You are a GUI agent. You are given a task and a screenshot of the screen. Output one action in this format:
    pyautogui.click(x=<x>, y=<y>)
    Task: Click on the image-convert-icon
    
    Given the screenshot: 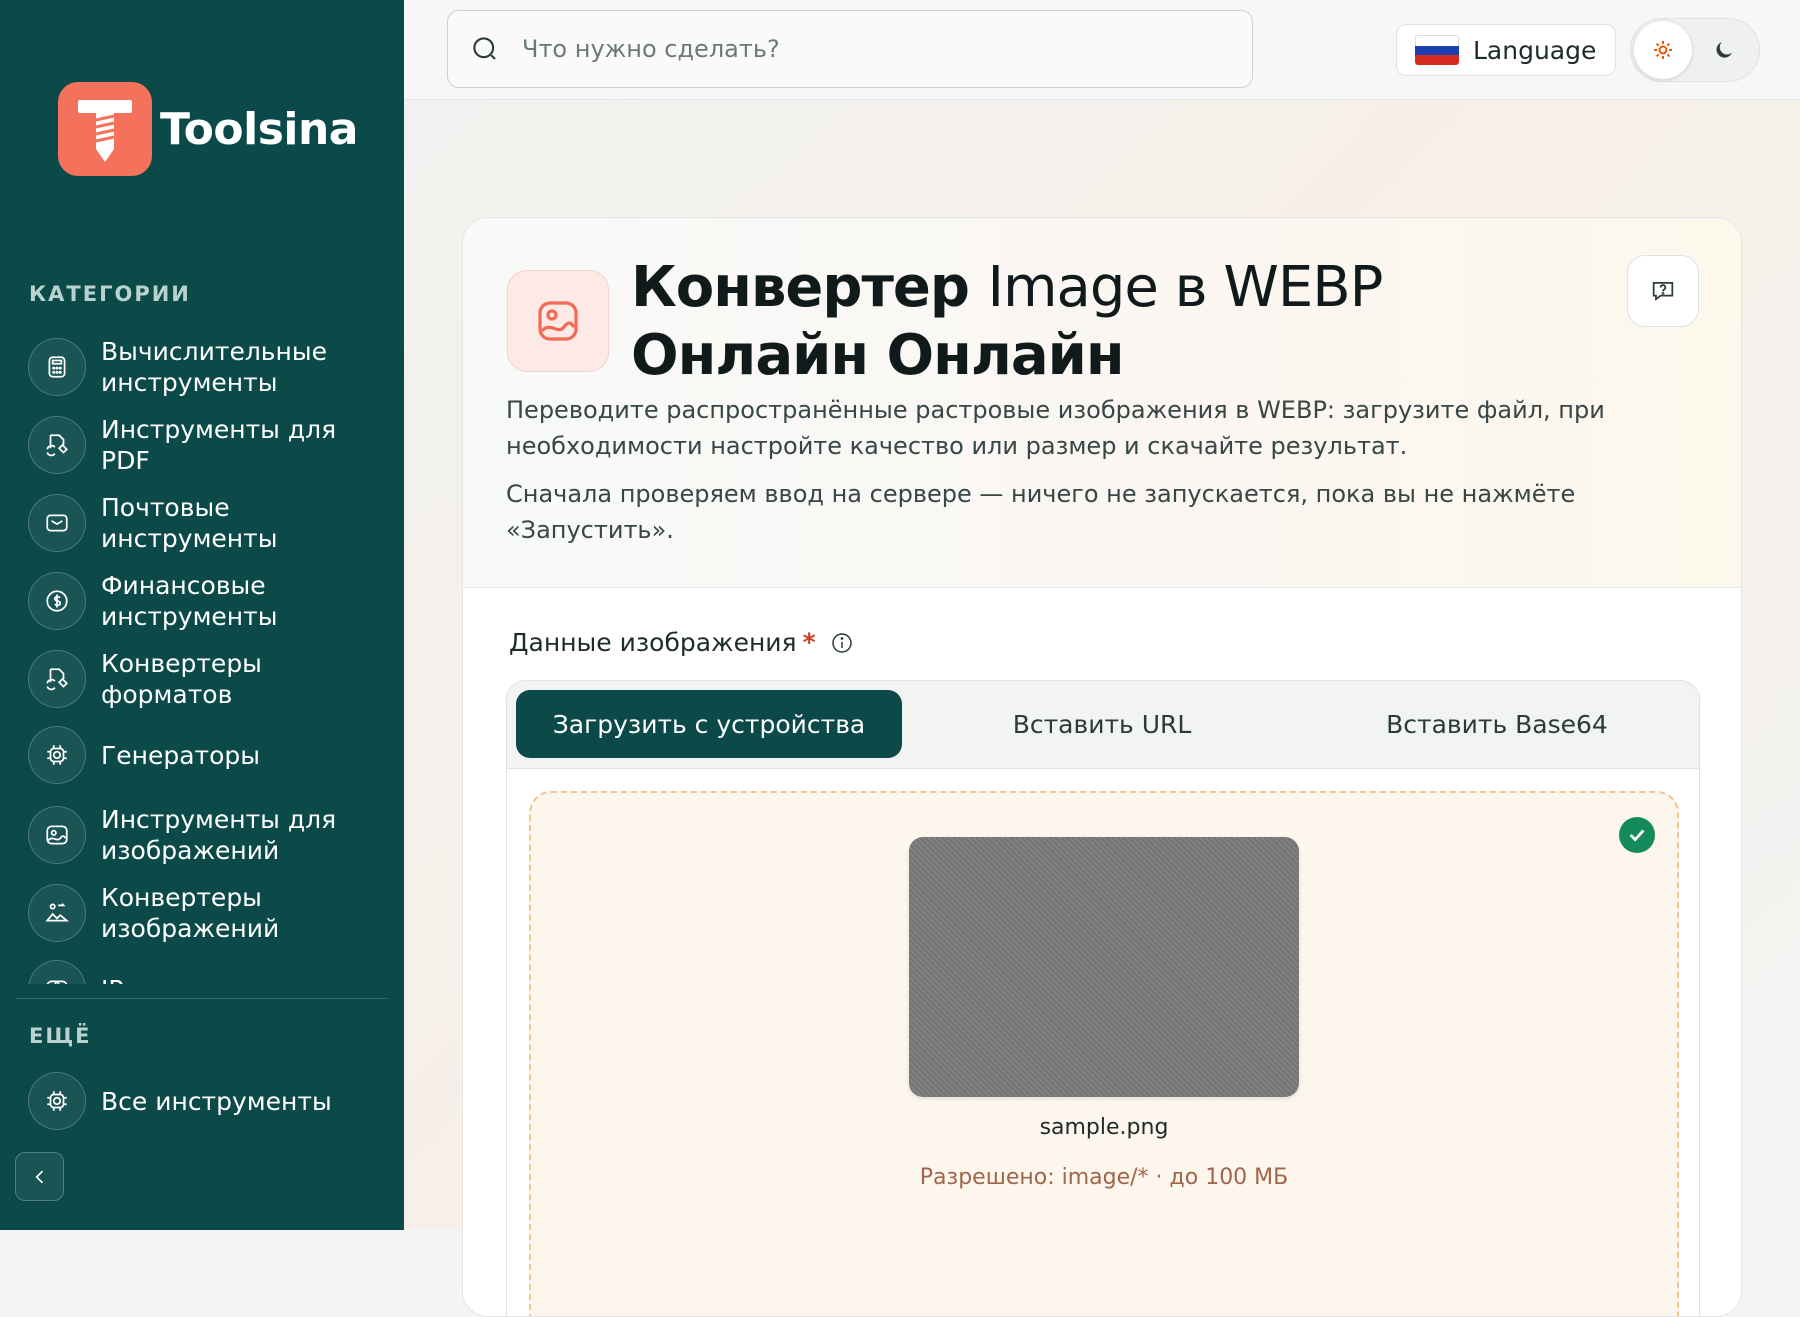 What is the action you would take?
    pyautogui.click(x=57, y=913)
    